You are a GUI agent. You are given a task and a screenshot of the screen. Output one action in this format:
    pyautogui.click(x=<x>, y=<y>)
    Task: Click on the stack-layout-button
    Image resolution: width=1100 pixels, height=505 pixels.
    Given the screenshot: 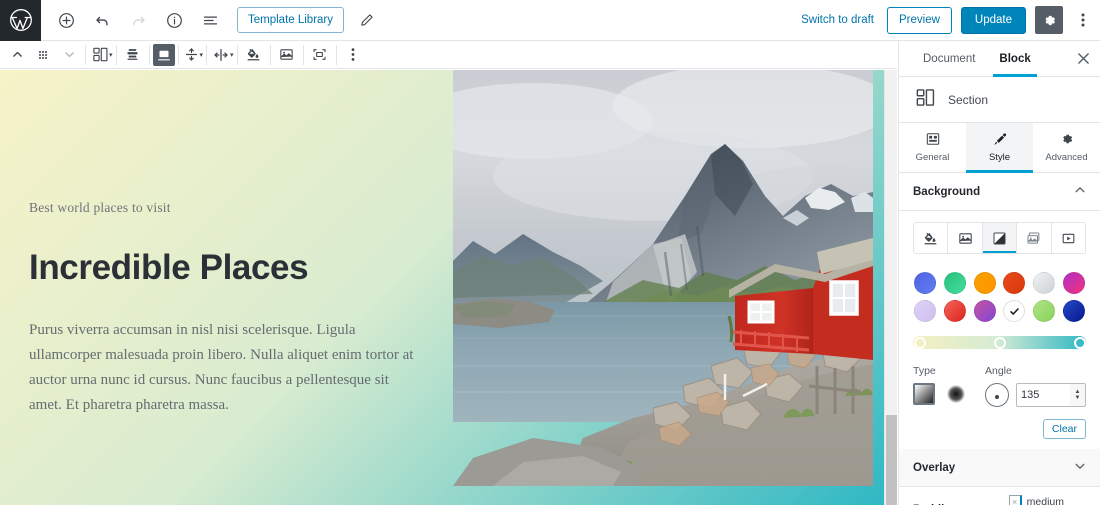 What is the action you would take?
    pyautogui.click(x=133, y=54)
    